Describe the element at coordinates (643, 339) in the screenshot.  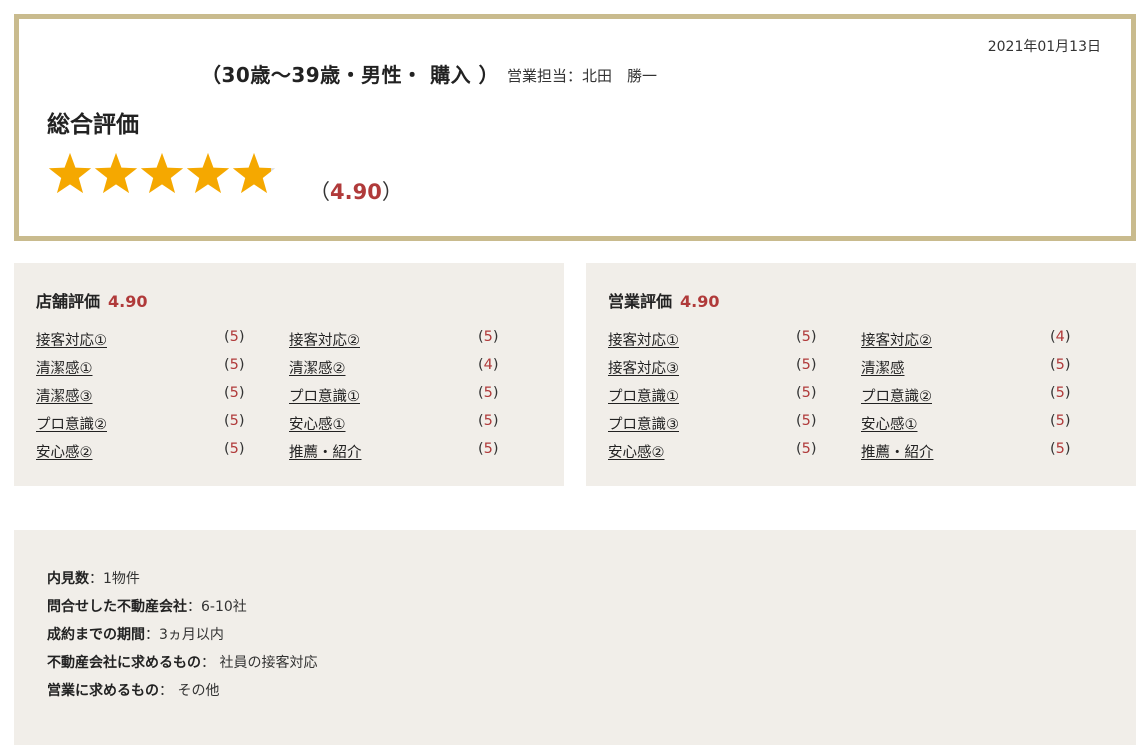
I see `sales-criterion-link: 接客対応①` at that location.